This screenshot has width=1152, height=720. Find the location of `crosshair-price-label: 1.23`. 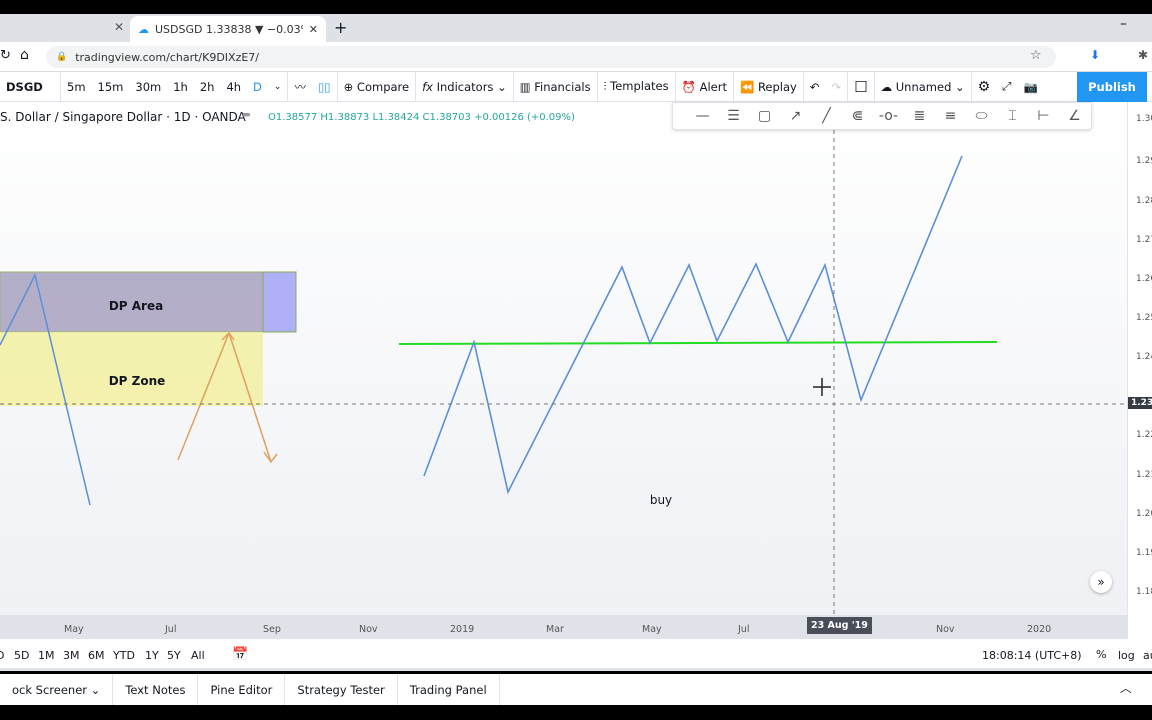

crosshair-price-label: 1.23 is located at coordinates (1140, 403).